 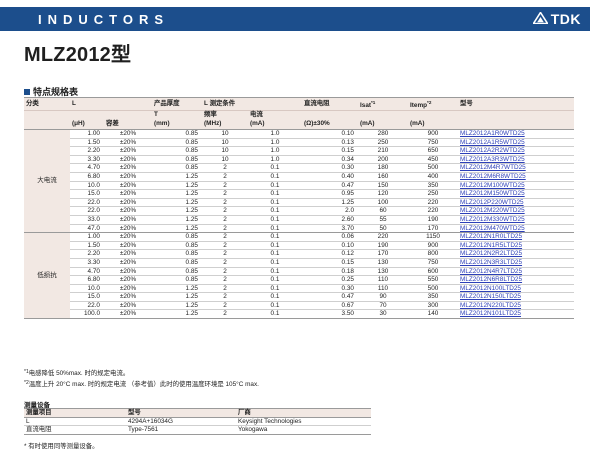 What do you see at coordinates (433, 168) in the screenshot?
I see `cell-itemp: 500` at bounding box center [433, 168].